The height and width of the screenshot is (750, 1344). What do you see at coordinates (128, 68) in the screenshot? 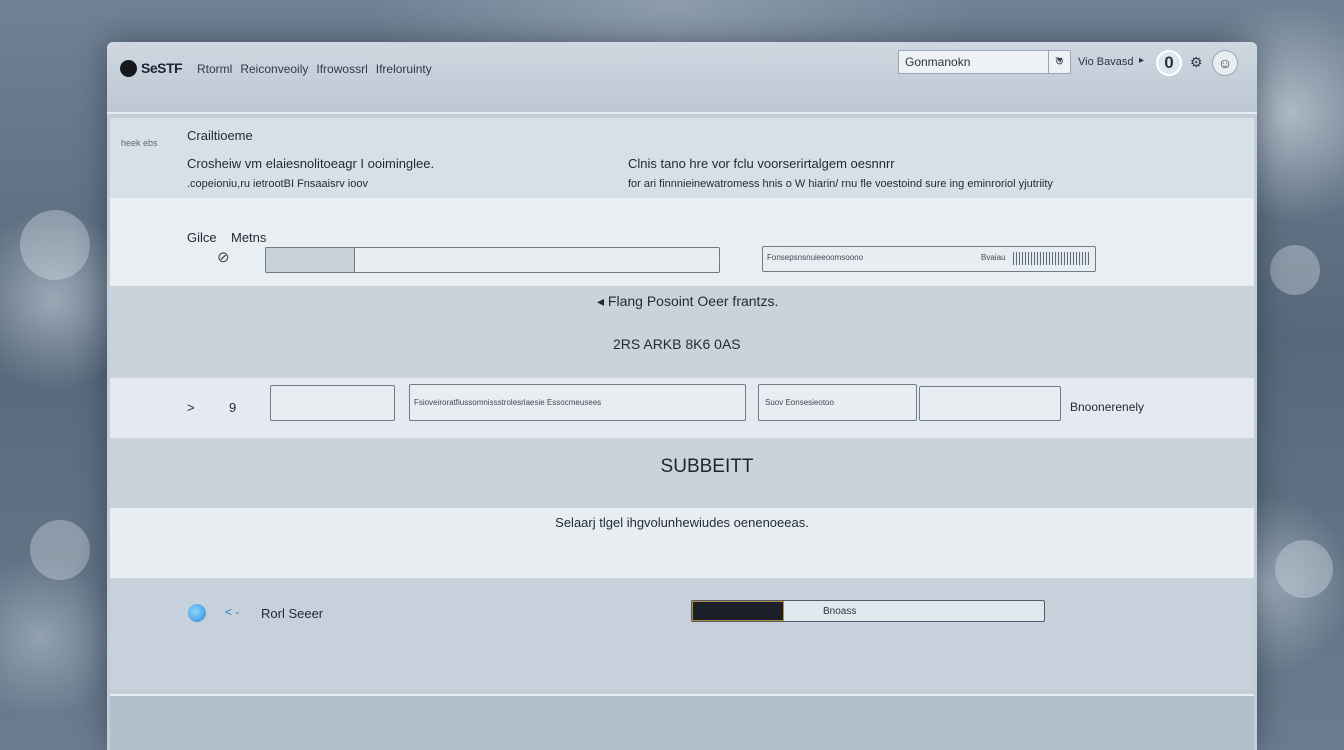
I see `logo-icon` at bounding box center [128, 68].